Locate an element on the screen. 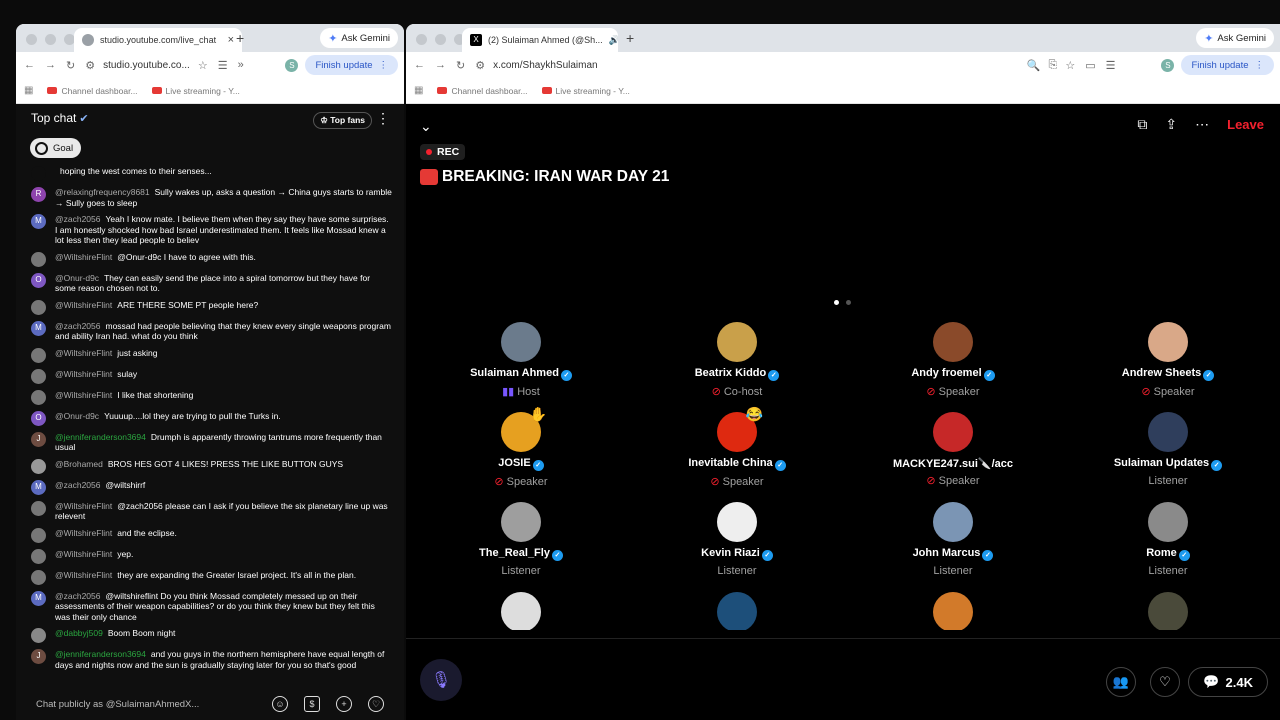  chat-more-icon: ⋮ is located at coordinates (383, 118).